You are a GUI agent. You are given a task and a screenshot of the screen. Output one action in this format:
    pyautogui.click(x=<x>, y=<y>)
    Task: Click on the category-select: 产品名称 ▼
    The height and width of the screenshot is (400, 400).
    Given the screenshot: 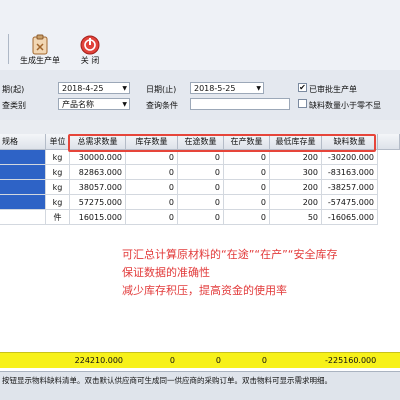 What is the action you would take?
    pyautogui.click(x=94, y=104)
    